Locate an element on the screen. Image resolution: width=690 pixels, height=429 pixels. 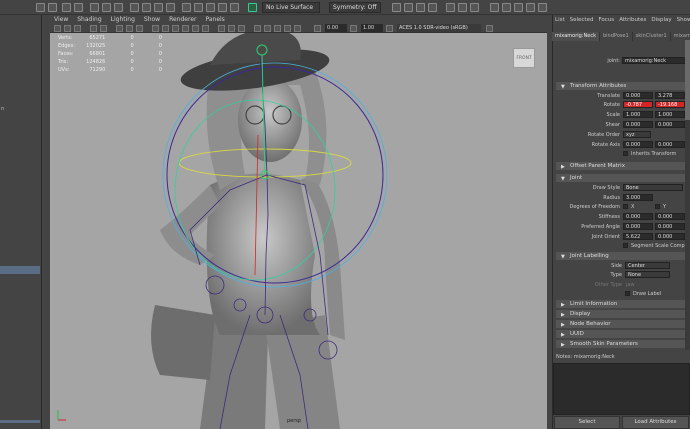
wireframe-icon is located at coordinates (155, 28).